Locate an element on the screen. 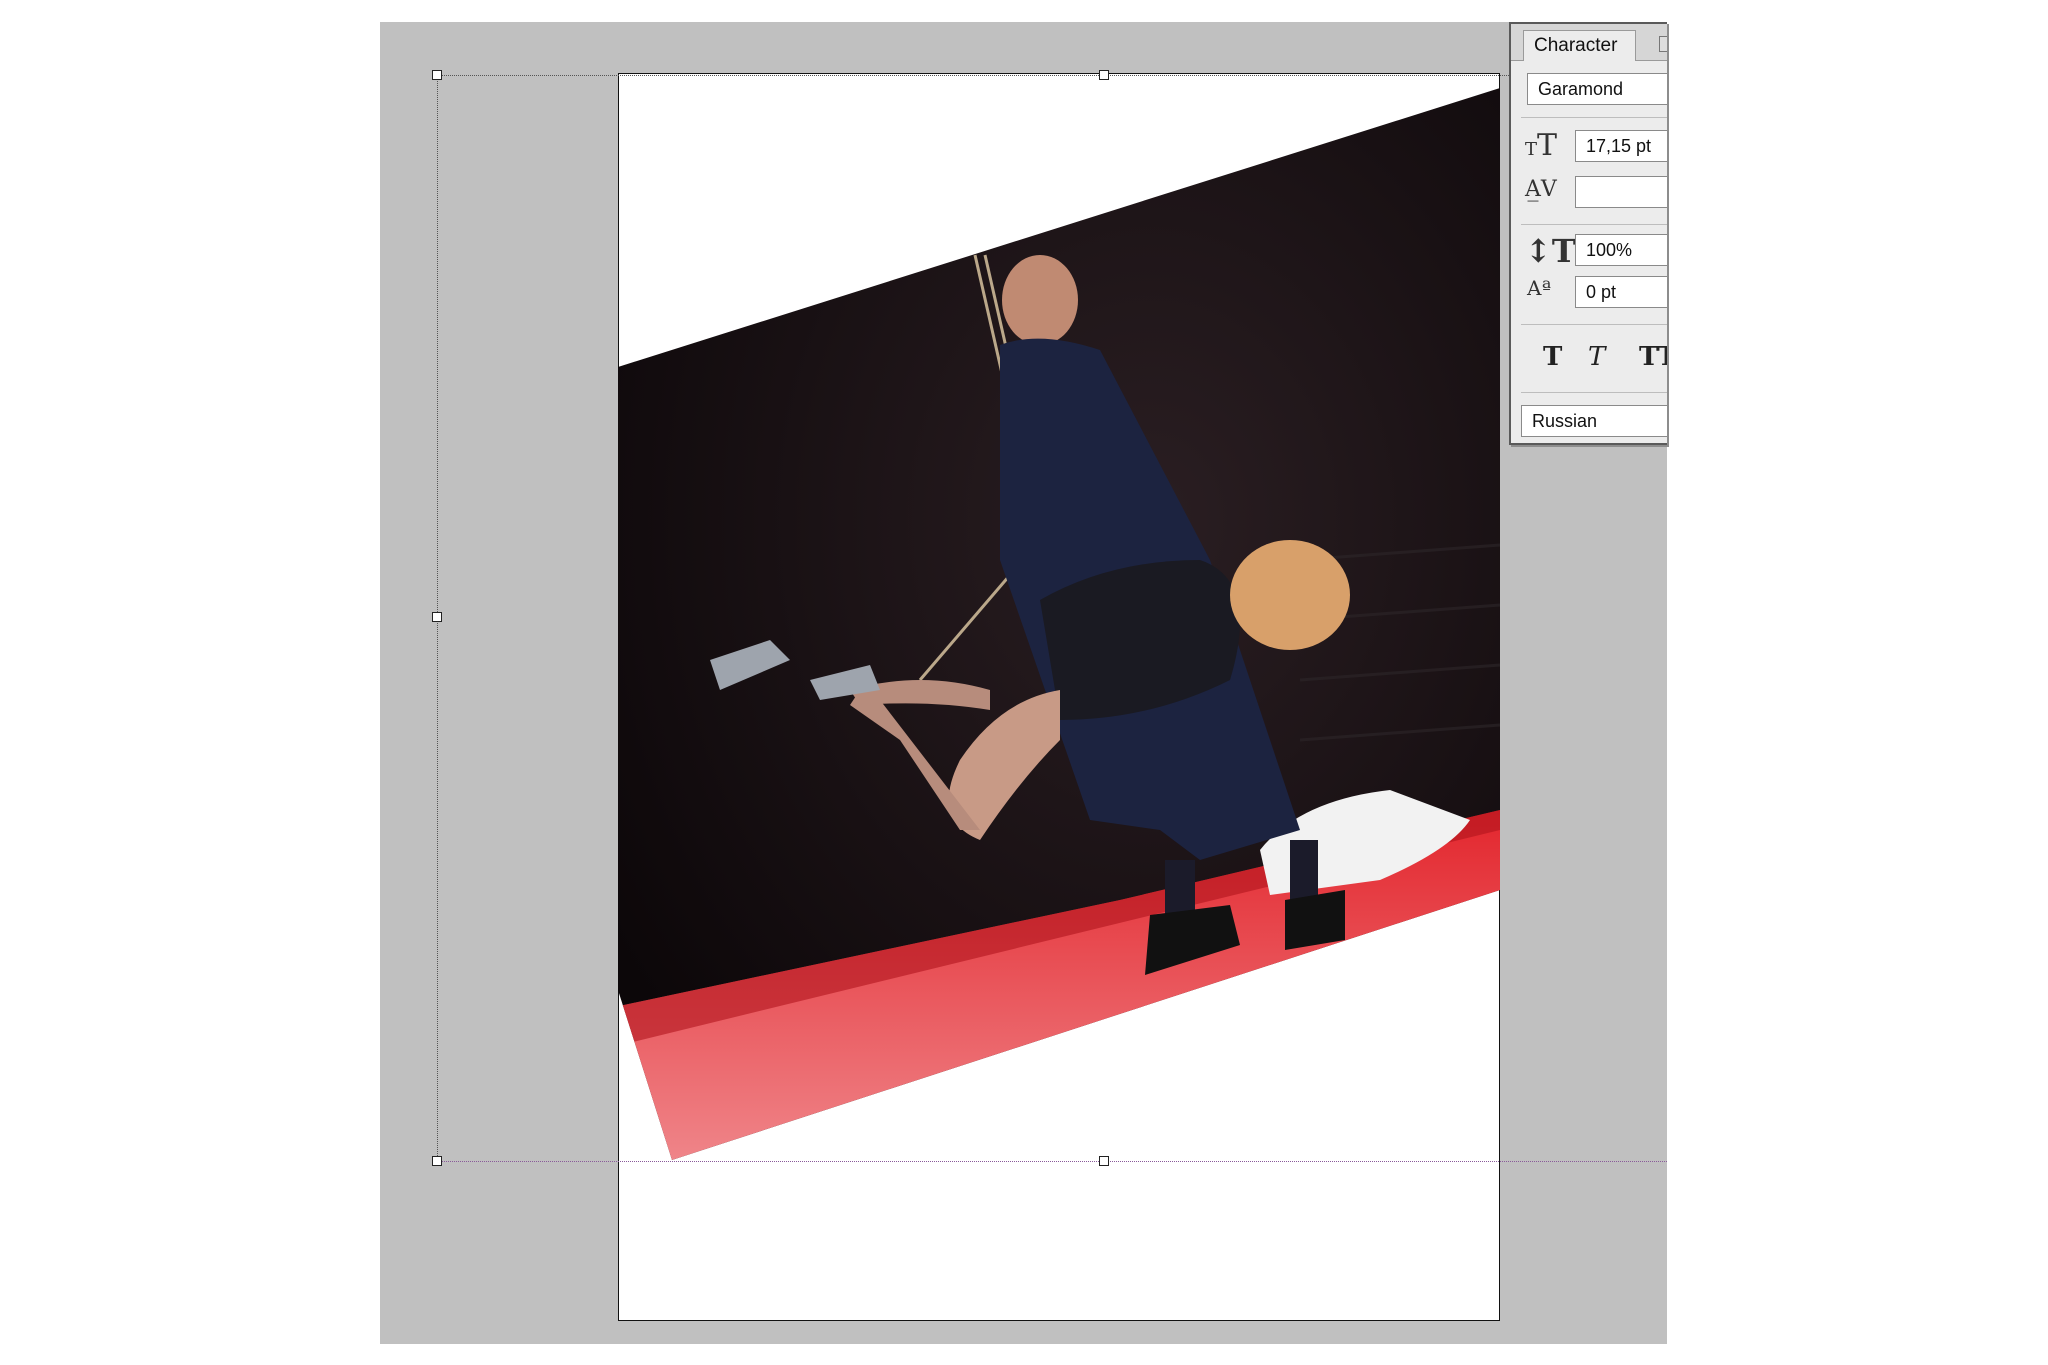  baseline-shift-field: 0 pt is located at coordinates (1621, 292).